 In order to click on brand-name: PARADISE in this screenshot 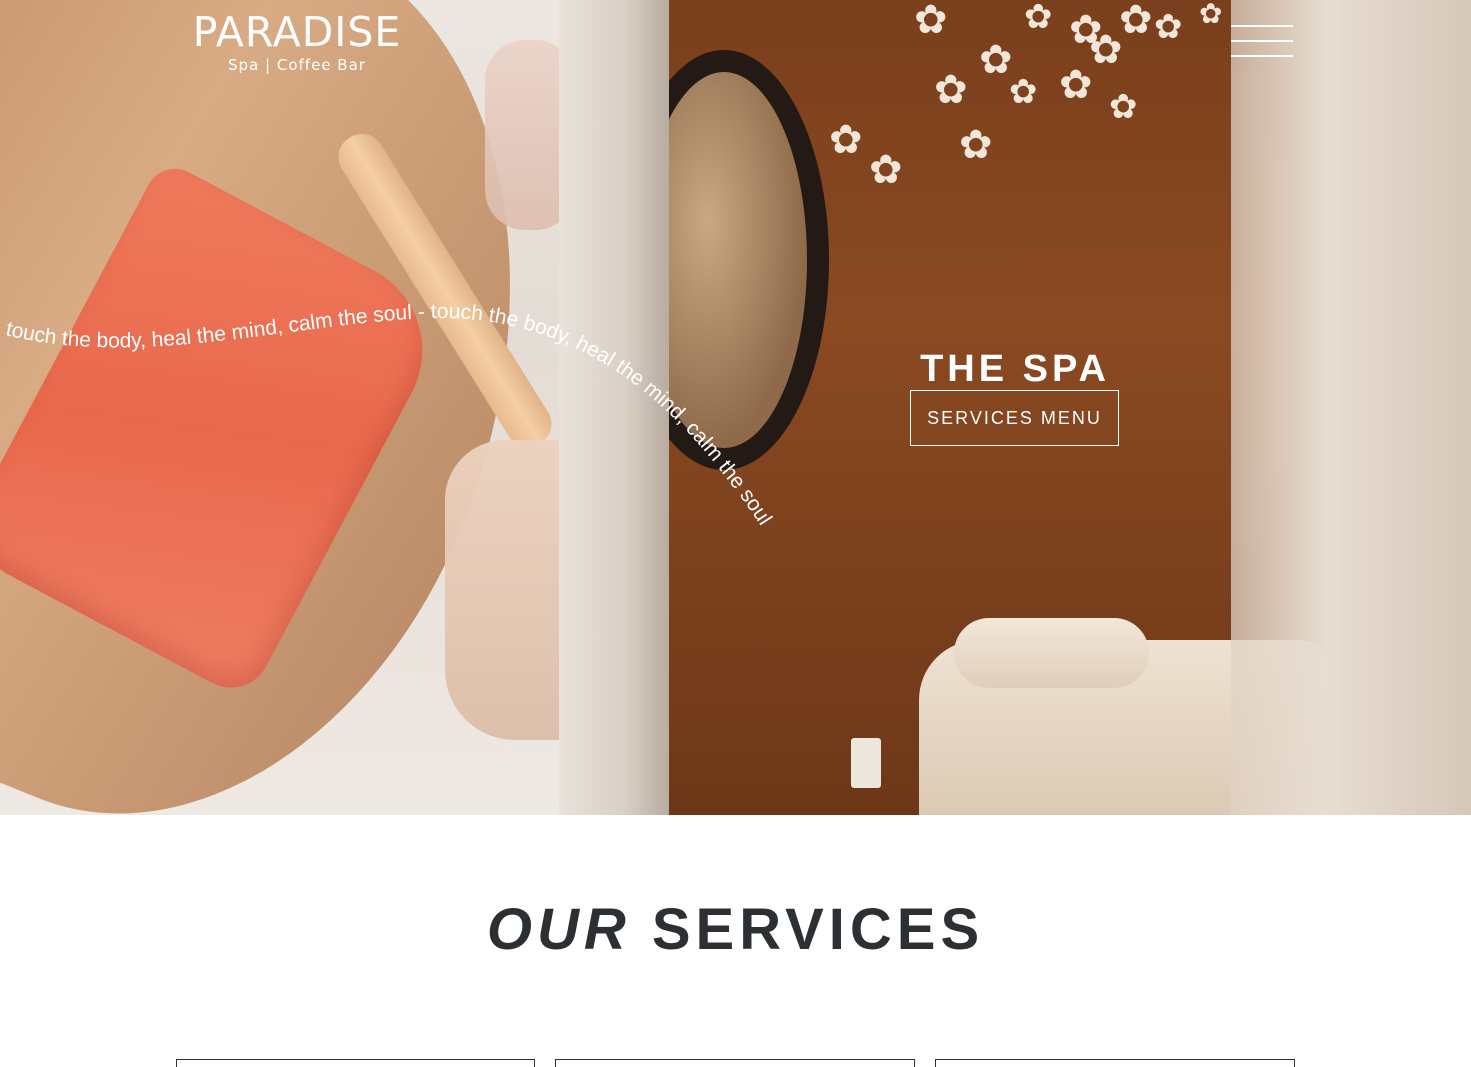, I will do `click(297, 32)`.